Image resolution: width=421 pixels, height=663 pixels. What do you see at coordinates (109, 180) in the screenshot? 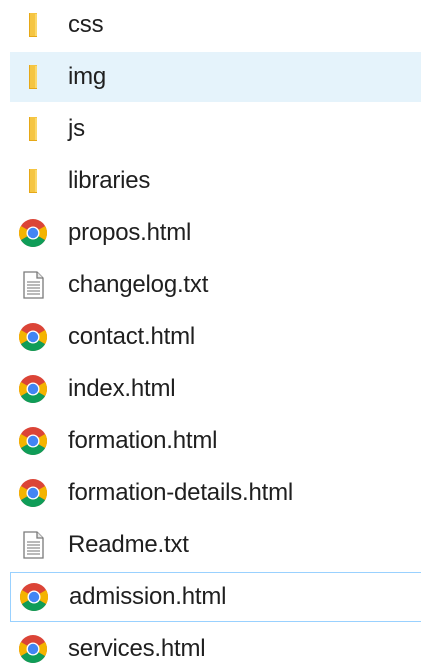
I see `file-name: libraries` at bounding box center [109, 180].